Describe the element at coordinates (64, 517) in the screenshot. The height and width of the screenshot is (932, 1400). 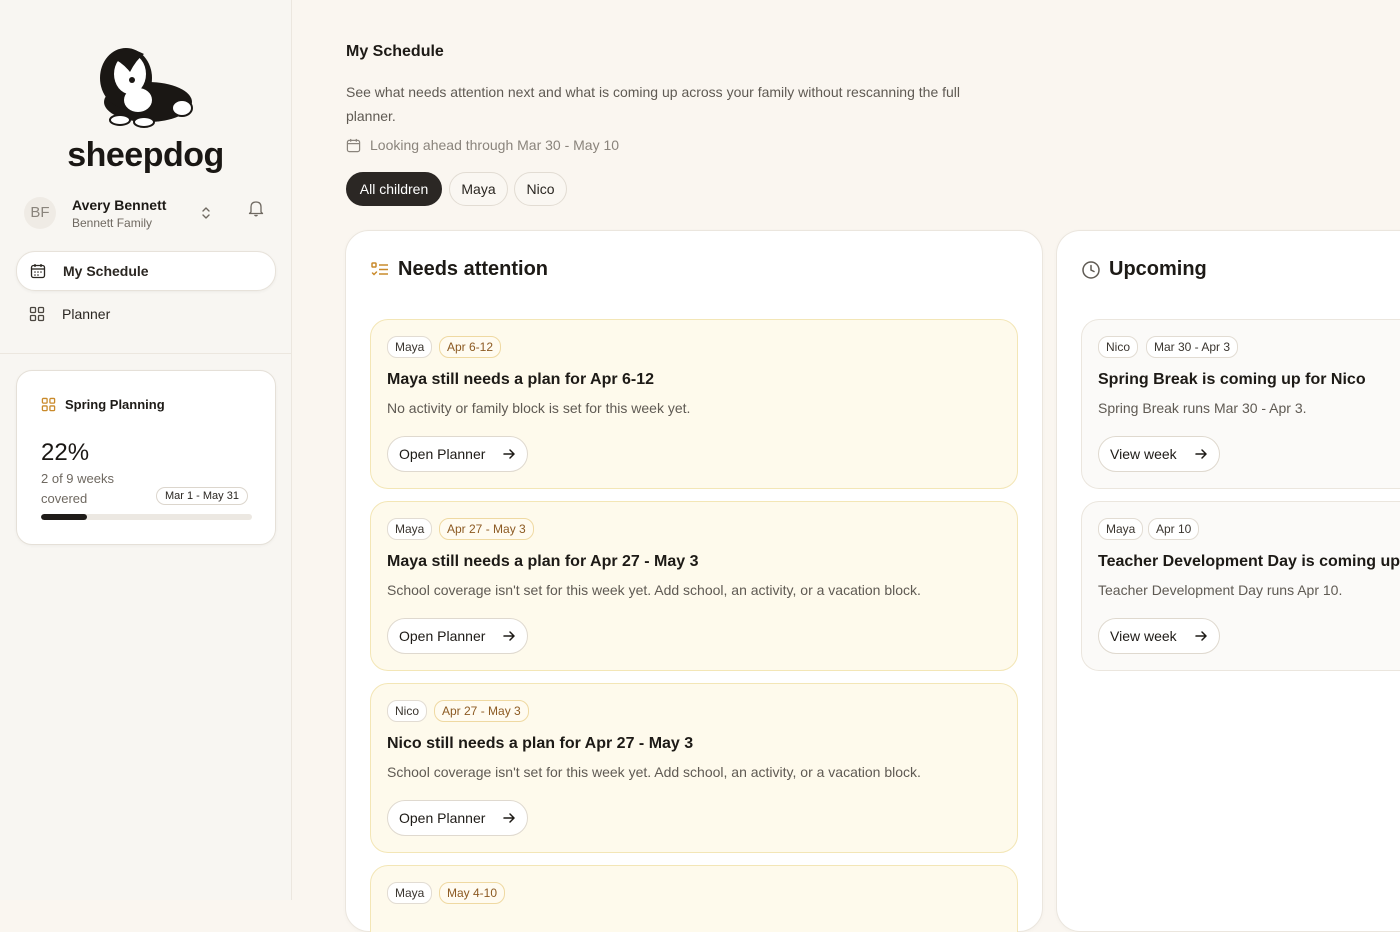
I see `planning-progress-fill` at that location.